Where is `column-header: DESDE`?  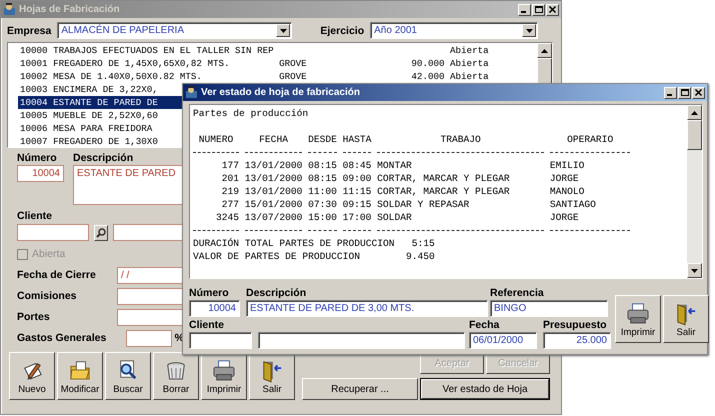 column-header: DESDE is located at coordinates (322, 139).